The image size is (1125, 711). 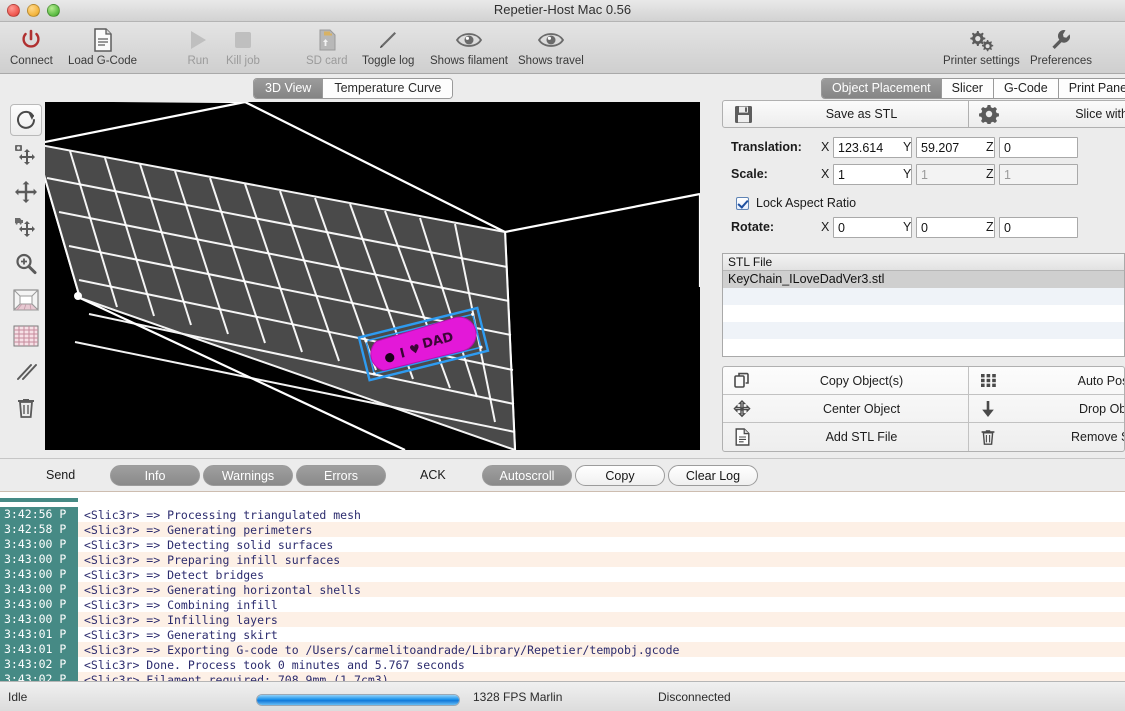 What do you see at coordinates (846, 380) in the screenshot?
I see `copy-objects-button: Copy Object(s)` at bounding box center [846, 380].